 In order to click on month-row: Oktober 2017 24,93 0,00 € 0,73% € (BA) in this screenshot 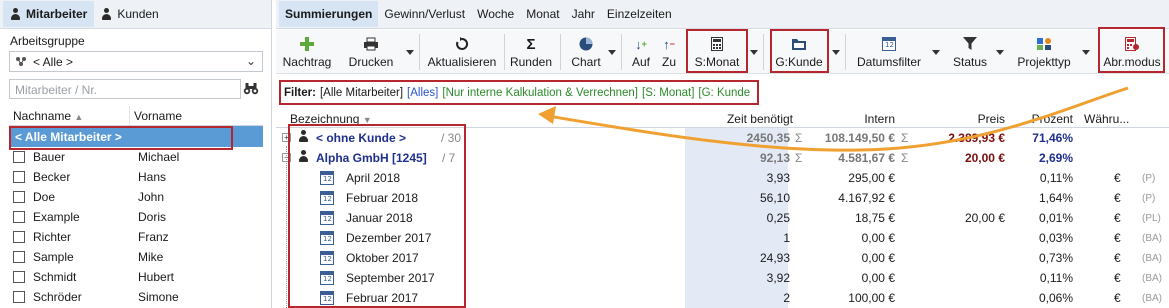, I will do `click(722, 258)`.